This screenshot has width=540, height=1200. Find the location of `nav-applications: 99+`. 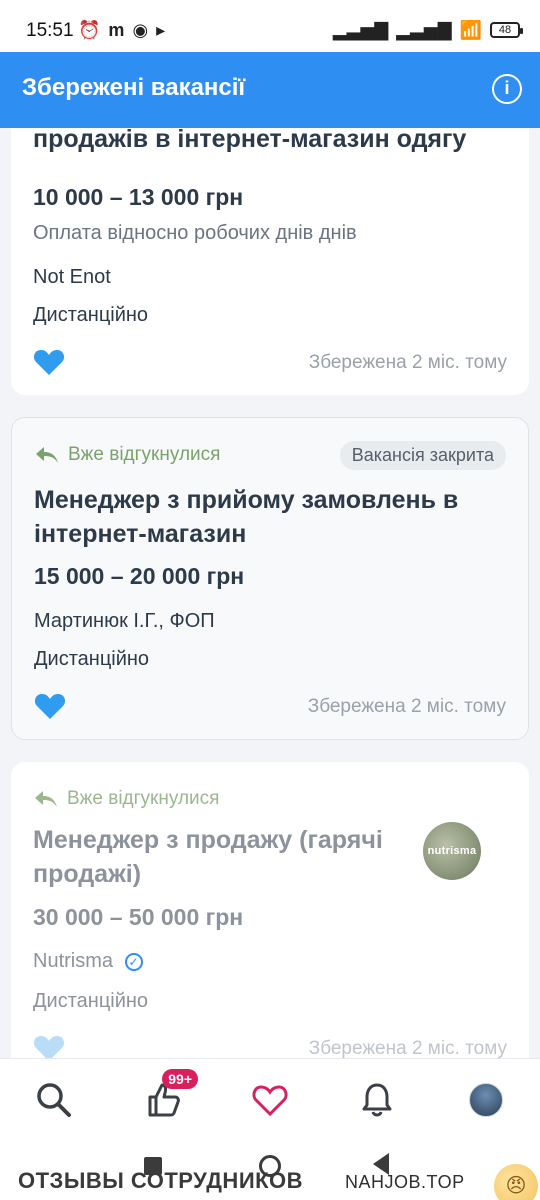

nav-applications: 99+ is located at coordinates (168, 1097).